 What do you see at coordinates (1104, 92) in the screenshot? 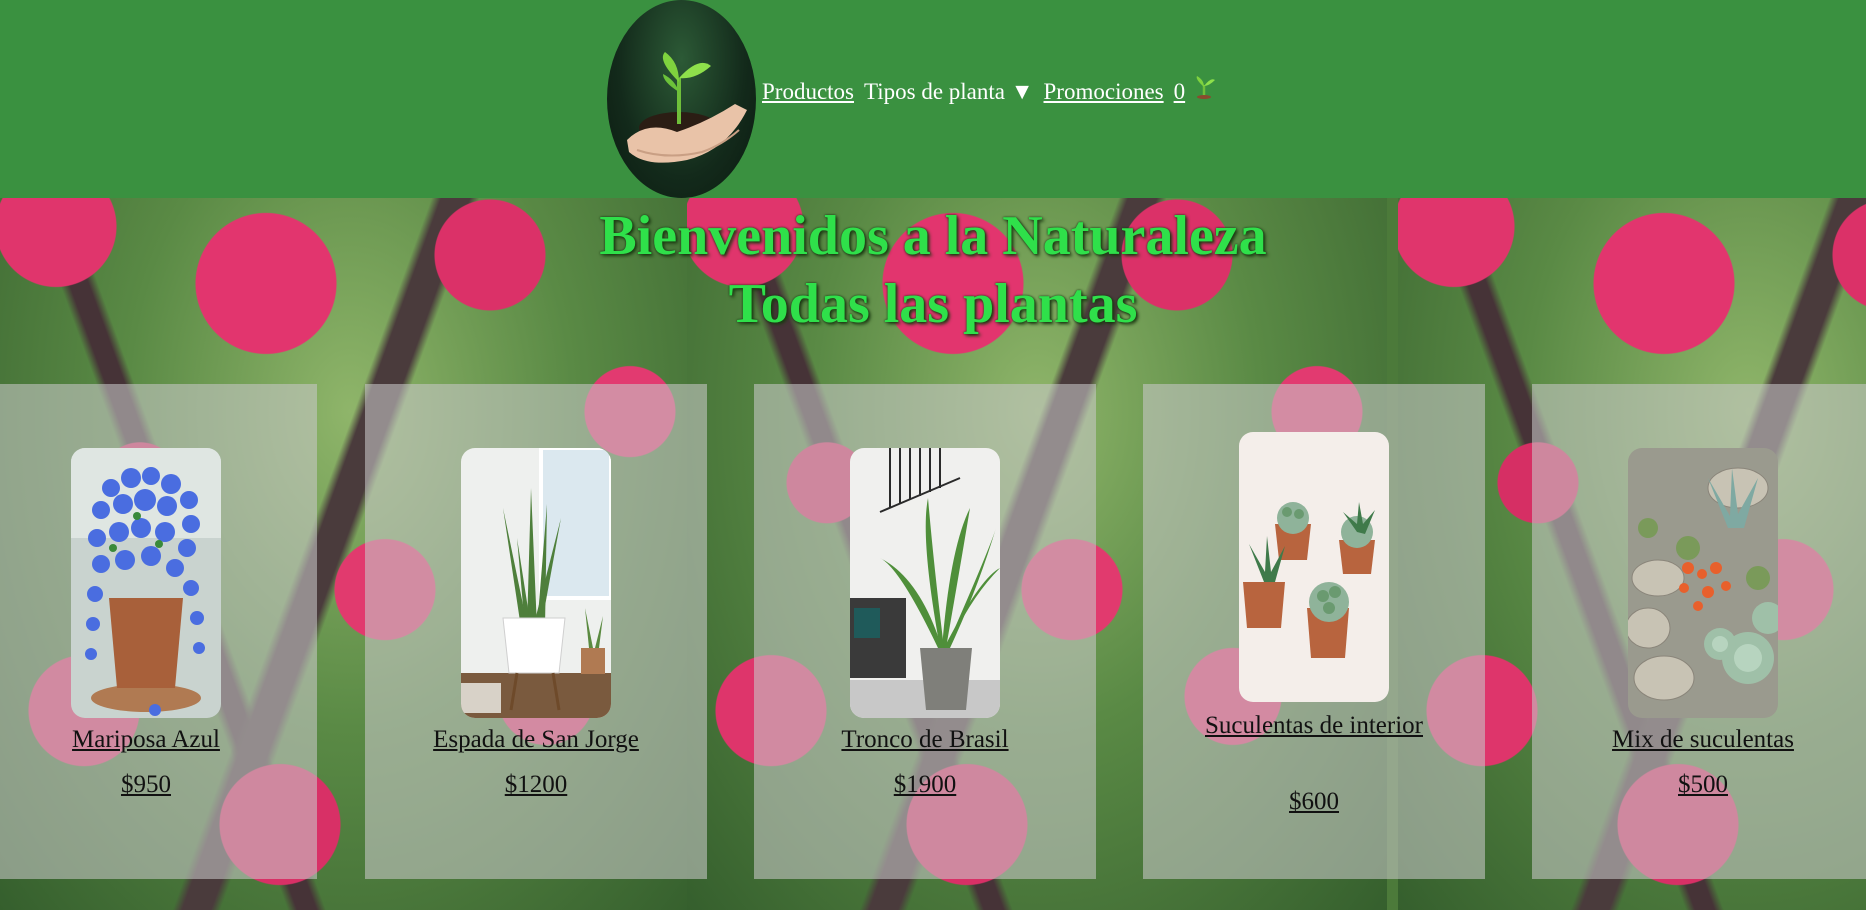
I see `nav-link-promociones: Promociones` at bounding box center [1104, 92].